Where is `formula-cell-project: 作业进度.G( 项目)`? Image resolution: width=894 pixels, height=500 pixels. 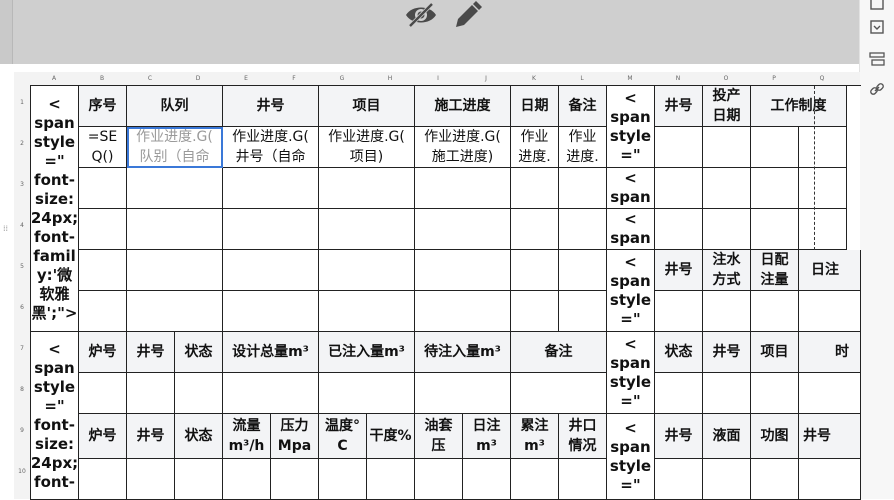 formula-cell-project: 作业进度.G( 项目) is located at coordinates (367, 147).